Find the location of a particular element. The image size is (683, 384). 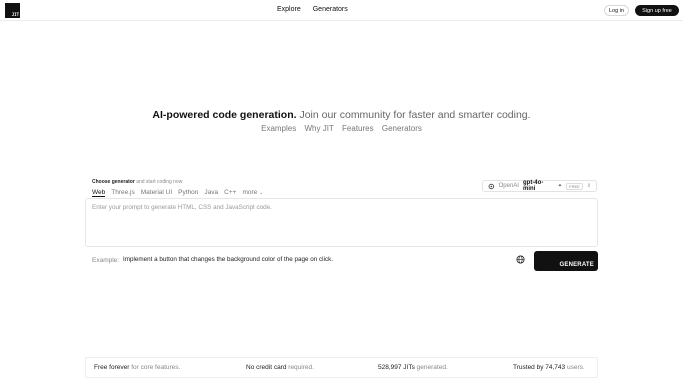

stat-strong: 528,997 JITs is located at coordinates (396, 367).